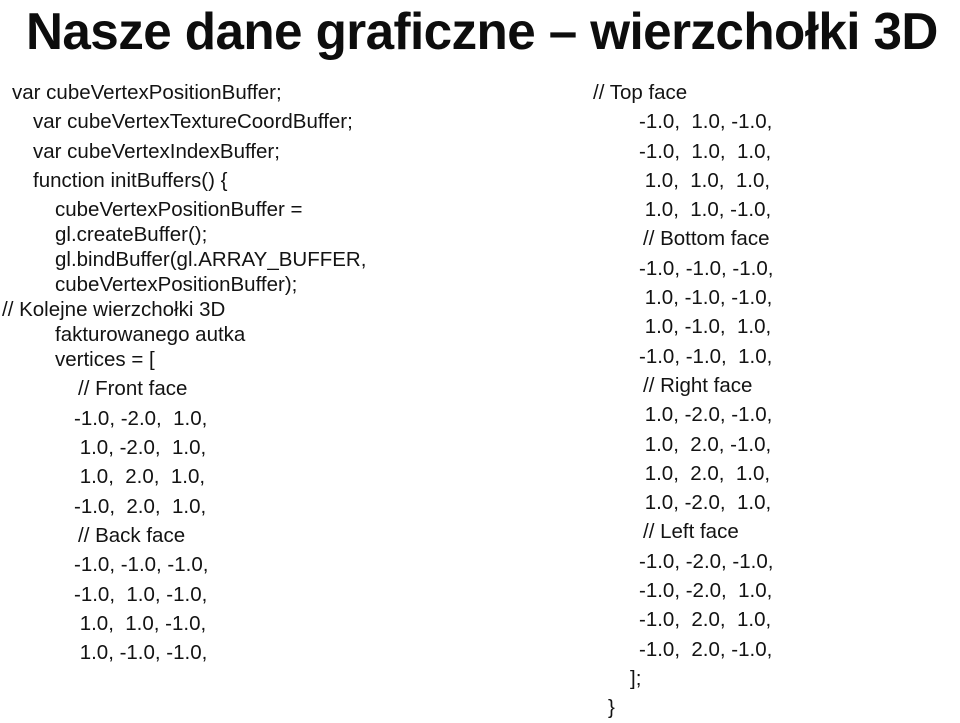  I want to click on code-line: cubeVertexPositionBuffer);, so click(176, 285).